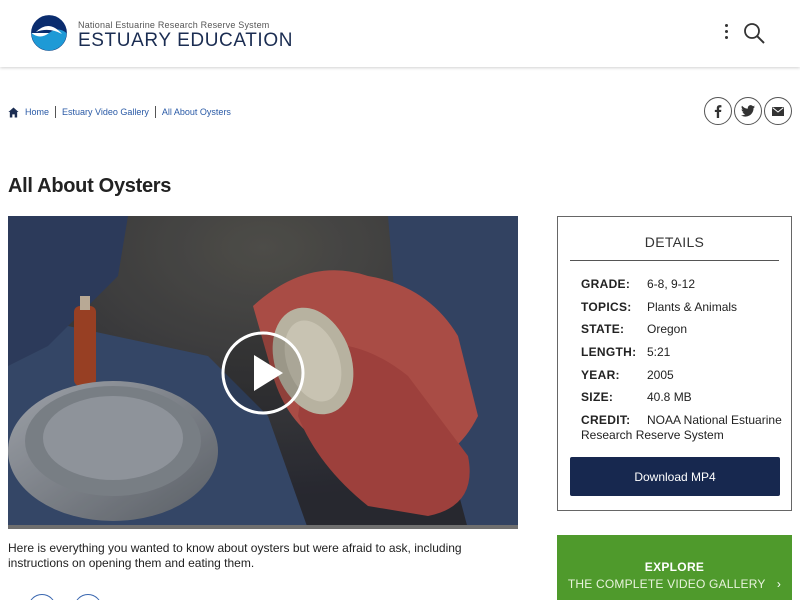 This screenshot has width=800, height=600. I want to click on explore-subtitle-text: THE COMPLETE VIDEO GALLERY, so click(666, 584).